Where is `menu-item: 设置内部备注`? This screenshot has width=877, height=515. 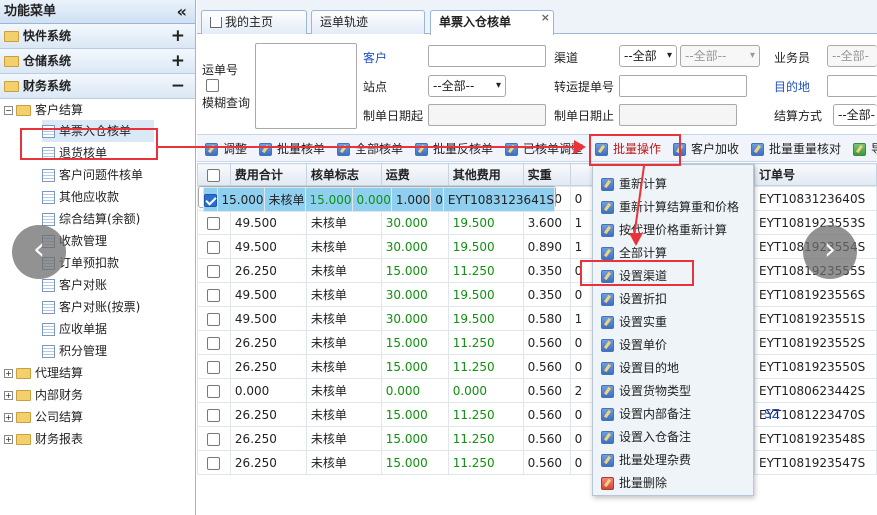
menu-item: 设置内部备注 is located at coordinates (646, 414).